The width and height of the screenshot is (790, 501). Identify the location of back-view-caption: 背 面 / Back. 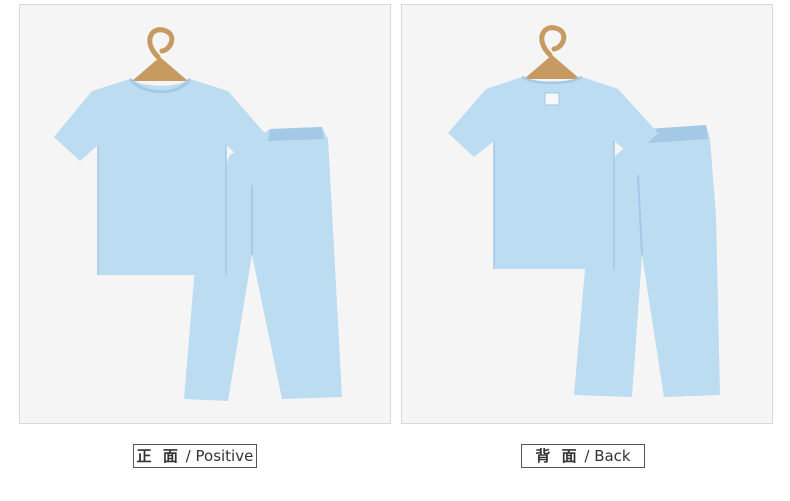
(583, 456).